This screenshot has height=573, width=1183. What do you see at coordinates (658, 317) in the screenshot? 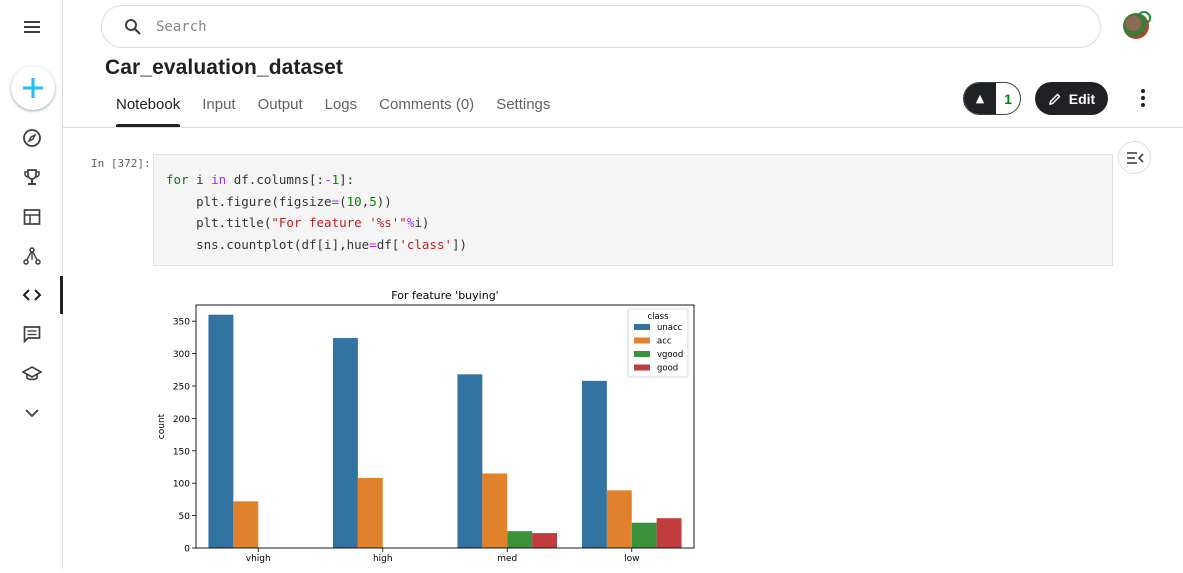
I see `legend-title: class` at bounding box center [658, 317].